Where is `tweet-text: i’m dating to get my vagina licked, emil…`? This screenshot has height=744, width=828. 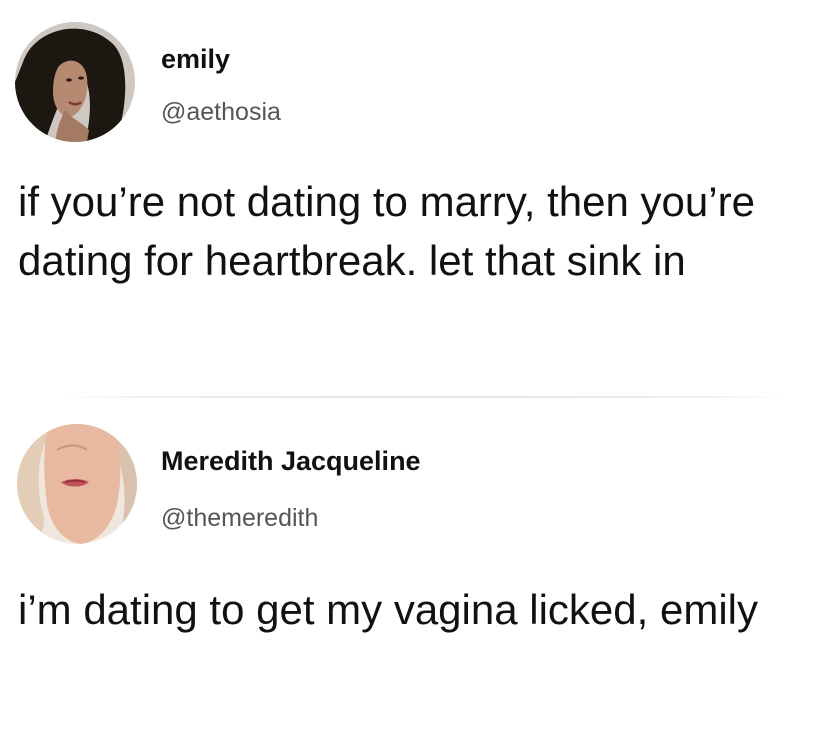 tweet-text: i’m dating to get my vagina licked, emil… is located at coordinates (388, 609).